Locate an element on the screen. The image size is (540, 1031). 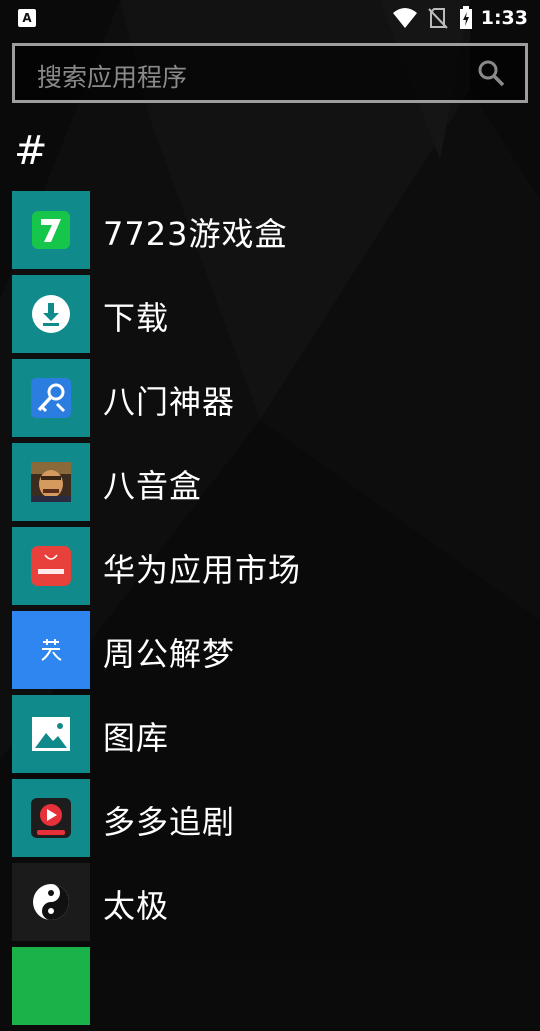
list-item: 7723游戏盒 is located at coordinates (270, 233).